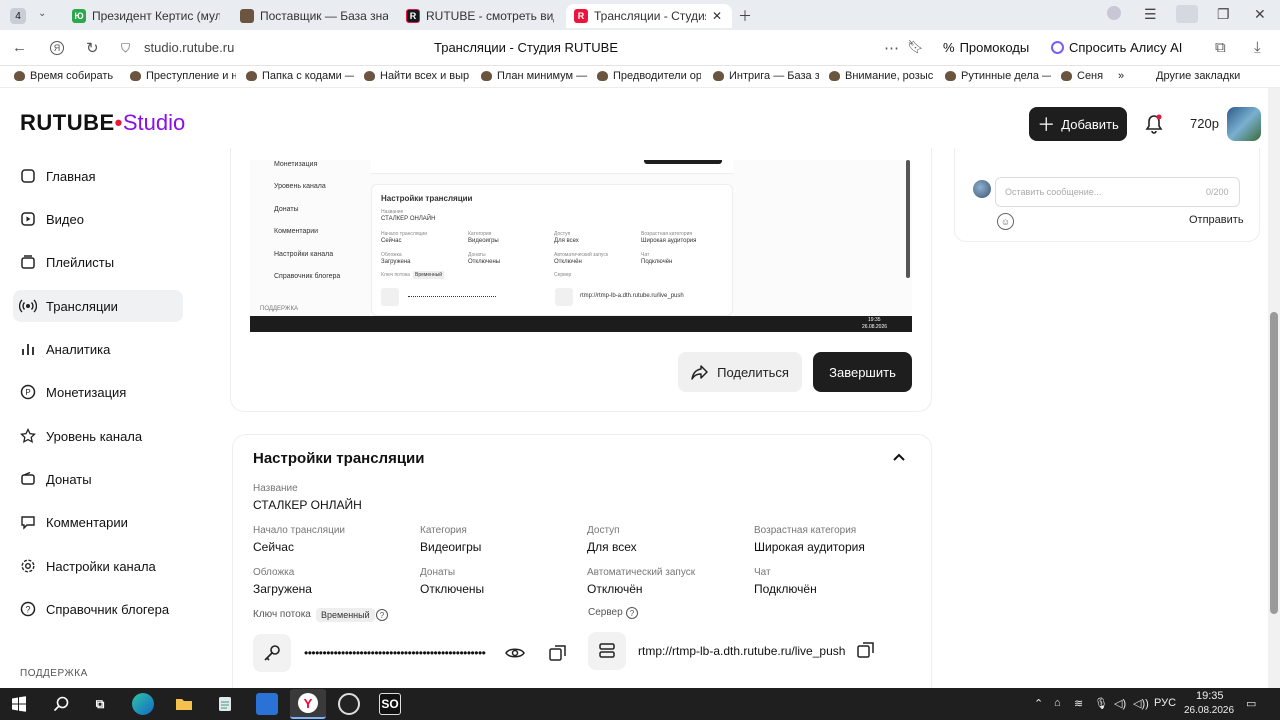 The height and width of the screenshot is (720, 1280). What do you see at coordinates (102, 123) in the screenshot?
I see `rutube-studio-logo: RUTUBE•Studio` at bounding box center [102, 123].